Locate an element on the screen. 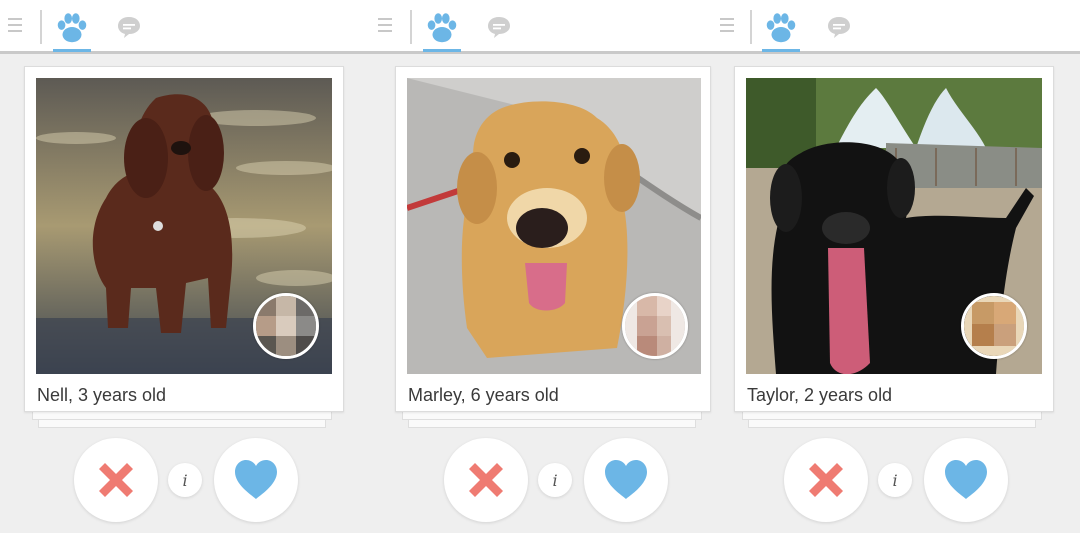  profile-caption: Taylor, 2 years old is located at coordinates (820, 395).